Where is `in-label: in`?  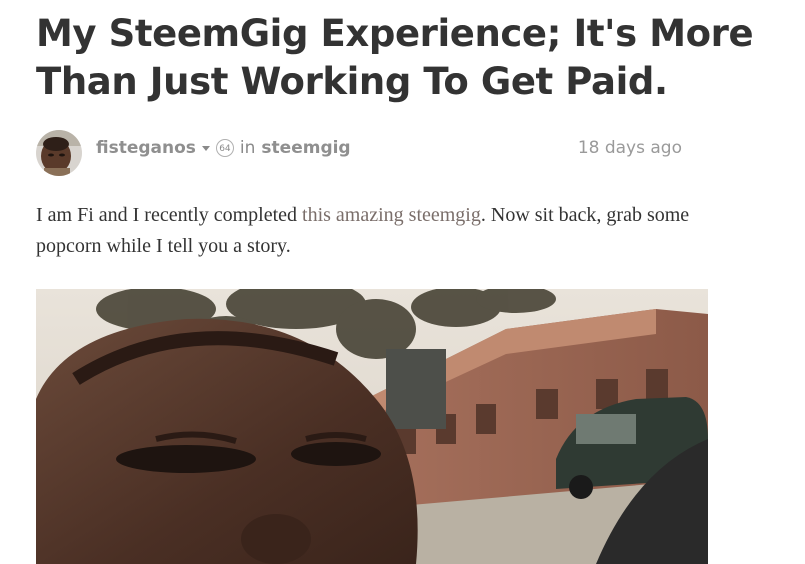
in-label: in is located at coordinates (247, 148).